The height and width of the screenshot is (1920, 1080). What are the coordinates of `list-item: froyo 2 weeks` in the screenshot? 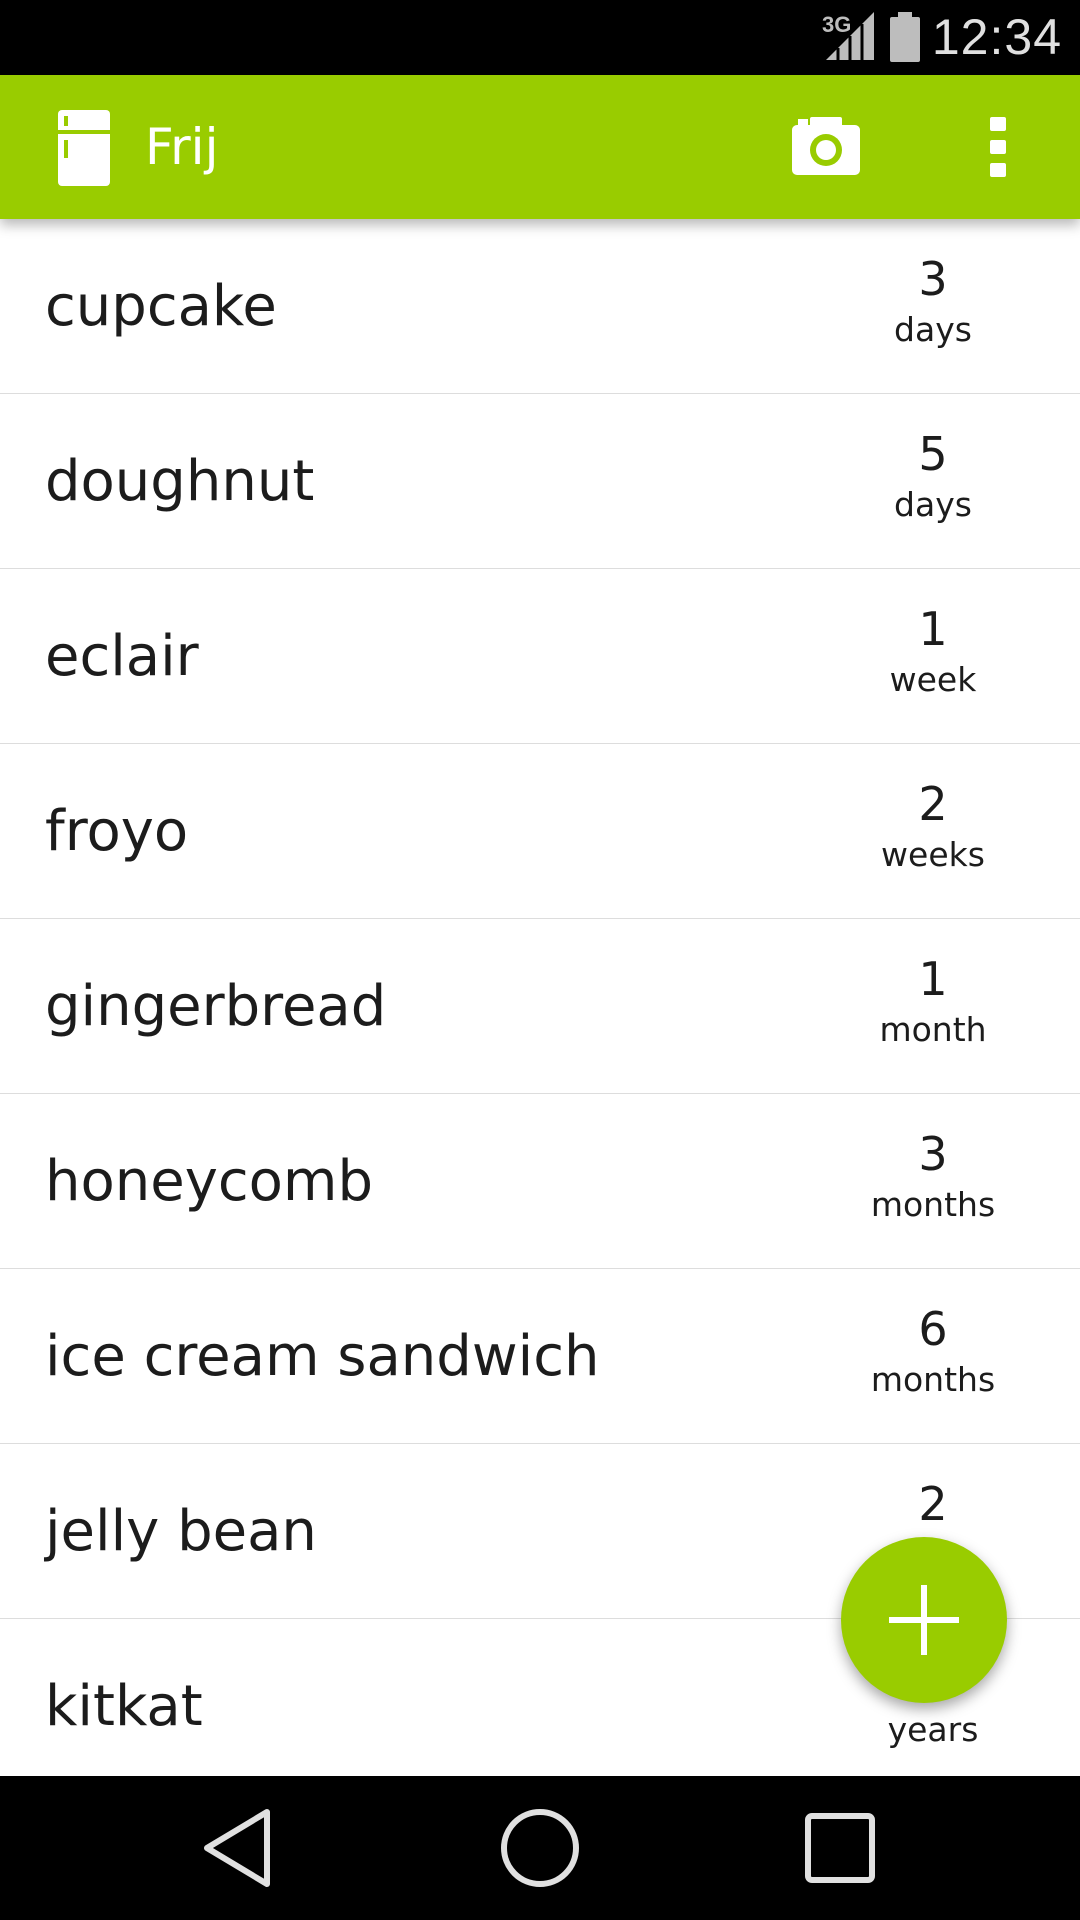 It's located at (540, 831).